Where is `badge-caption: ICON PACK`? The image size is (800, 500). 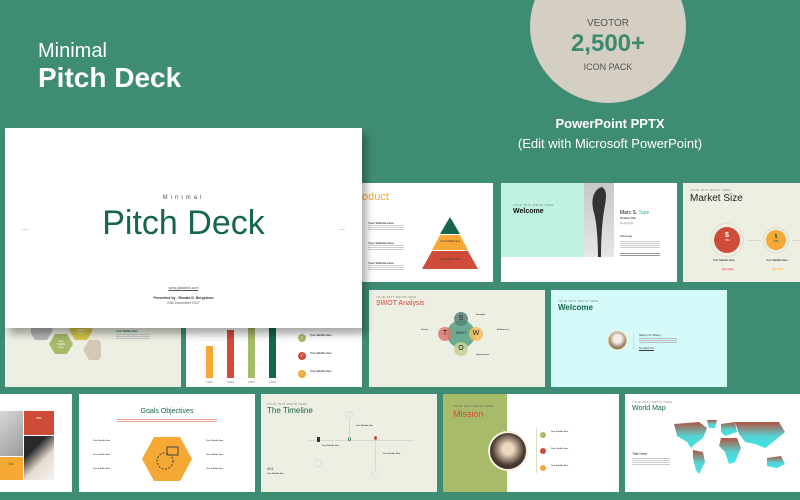
badge-caption: ICON PACK is located at coordinates (608, 67).